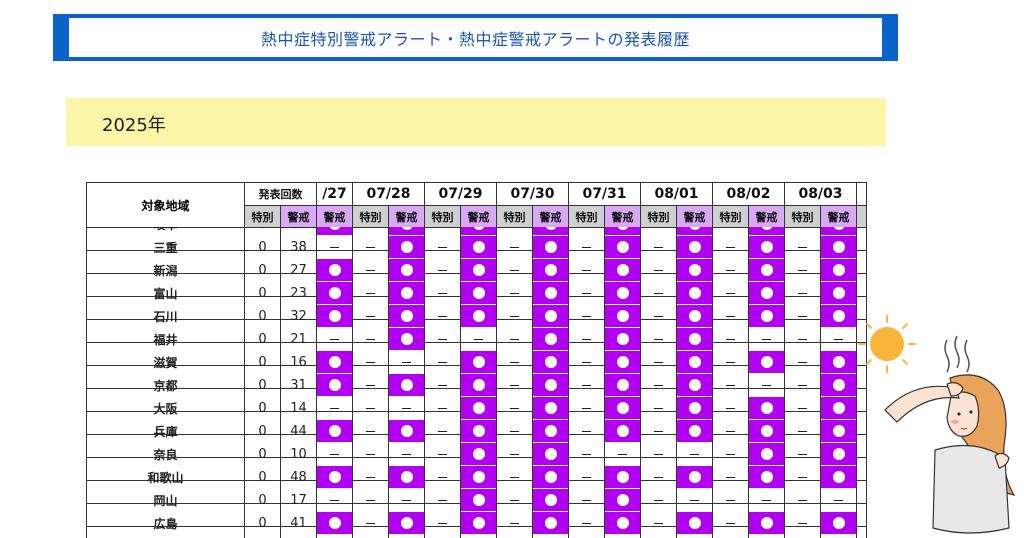 This screenshot has height=538, width=1024. I want to click on warning-count: 38, so click(298, 247).